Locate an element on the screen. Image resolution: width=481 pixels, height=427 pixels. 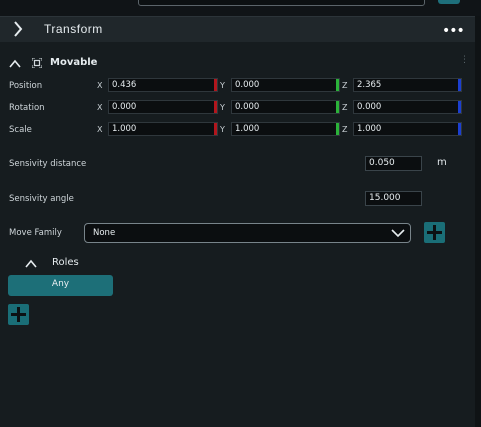
scale-z-field: 1.000 is located at coordinates (407, 129).